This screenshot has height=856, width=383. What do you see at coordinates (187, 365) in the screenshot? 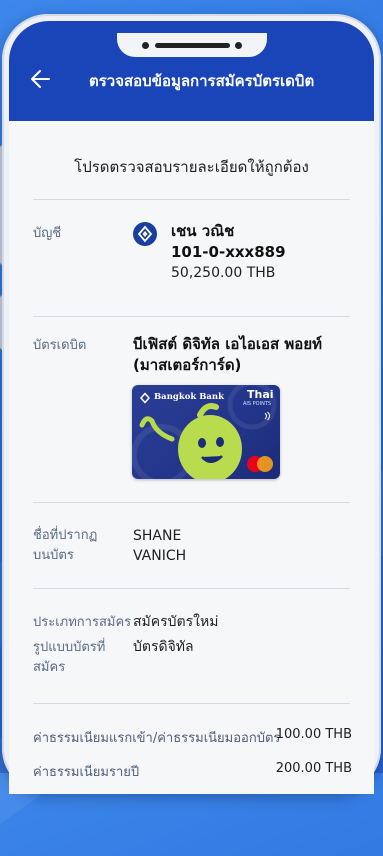
I see `debit-card-type: (มาสเตอร์การ์ด)` at bounding box center [187, 365].